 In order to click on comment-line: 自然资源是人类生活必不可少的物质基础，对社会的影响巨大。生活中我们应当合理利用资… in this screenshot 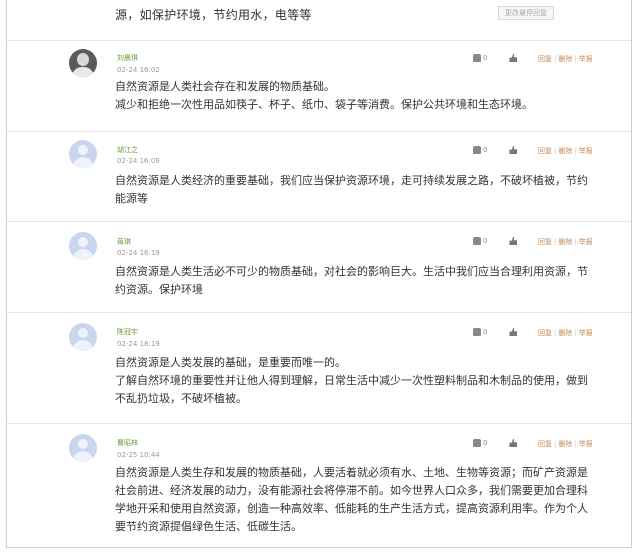, I will do `click(351, 271)`.